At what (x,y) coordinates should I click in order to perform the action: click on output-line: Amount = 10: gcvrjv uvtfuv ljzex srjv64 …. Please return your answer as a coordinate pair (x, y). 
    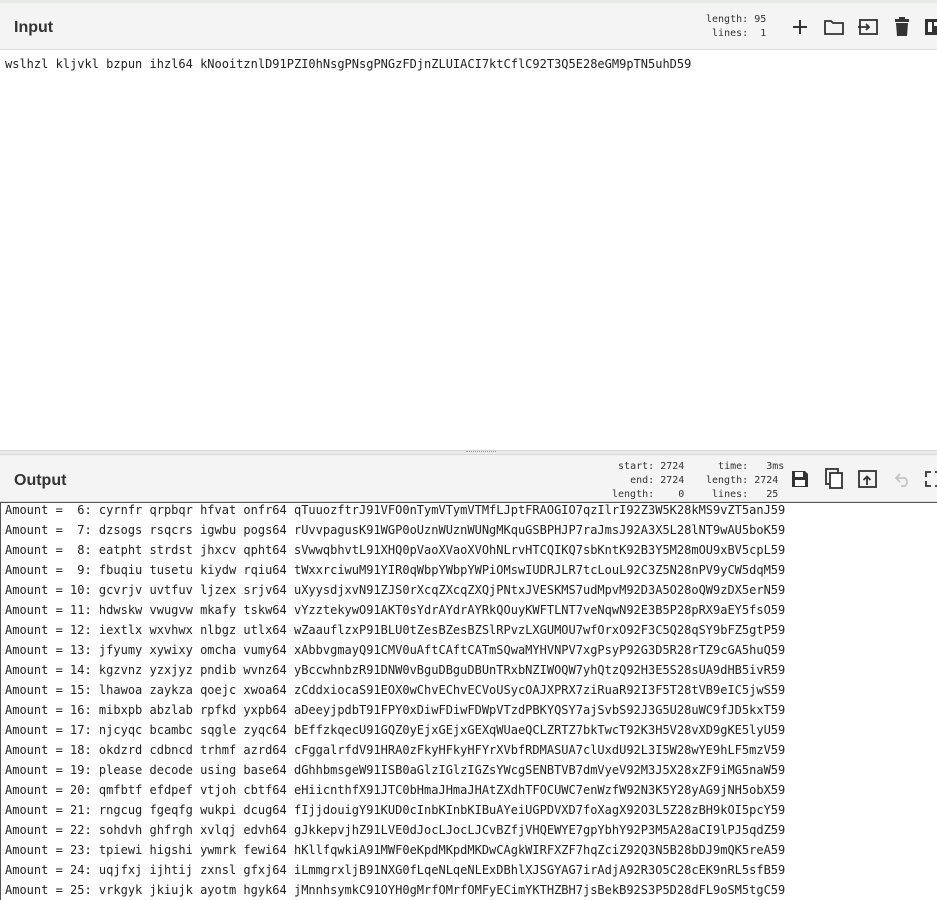
    Looking at the image, I should click on (395, 590).